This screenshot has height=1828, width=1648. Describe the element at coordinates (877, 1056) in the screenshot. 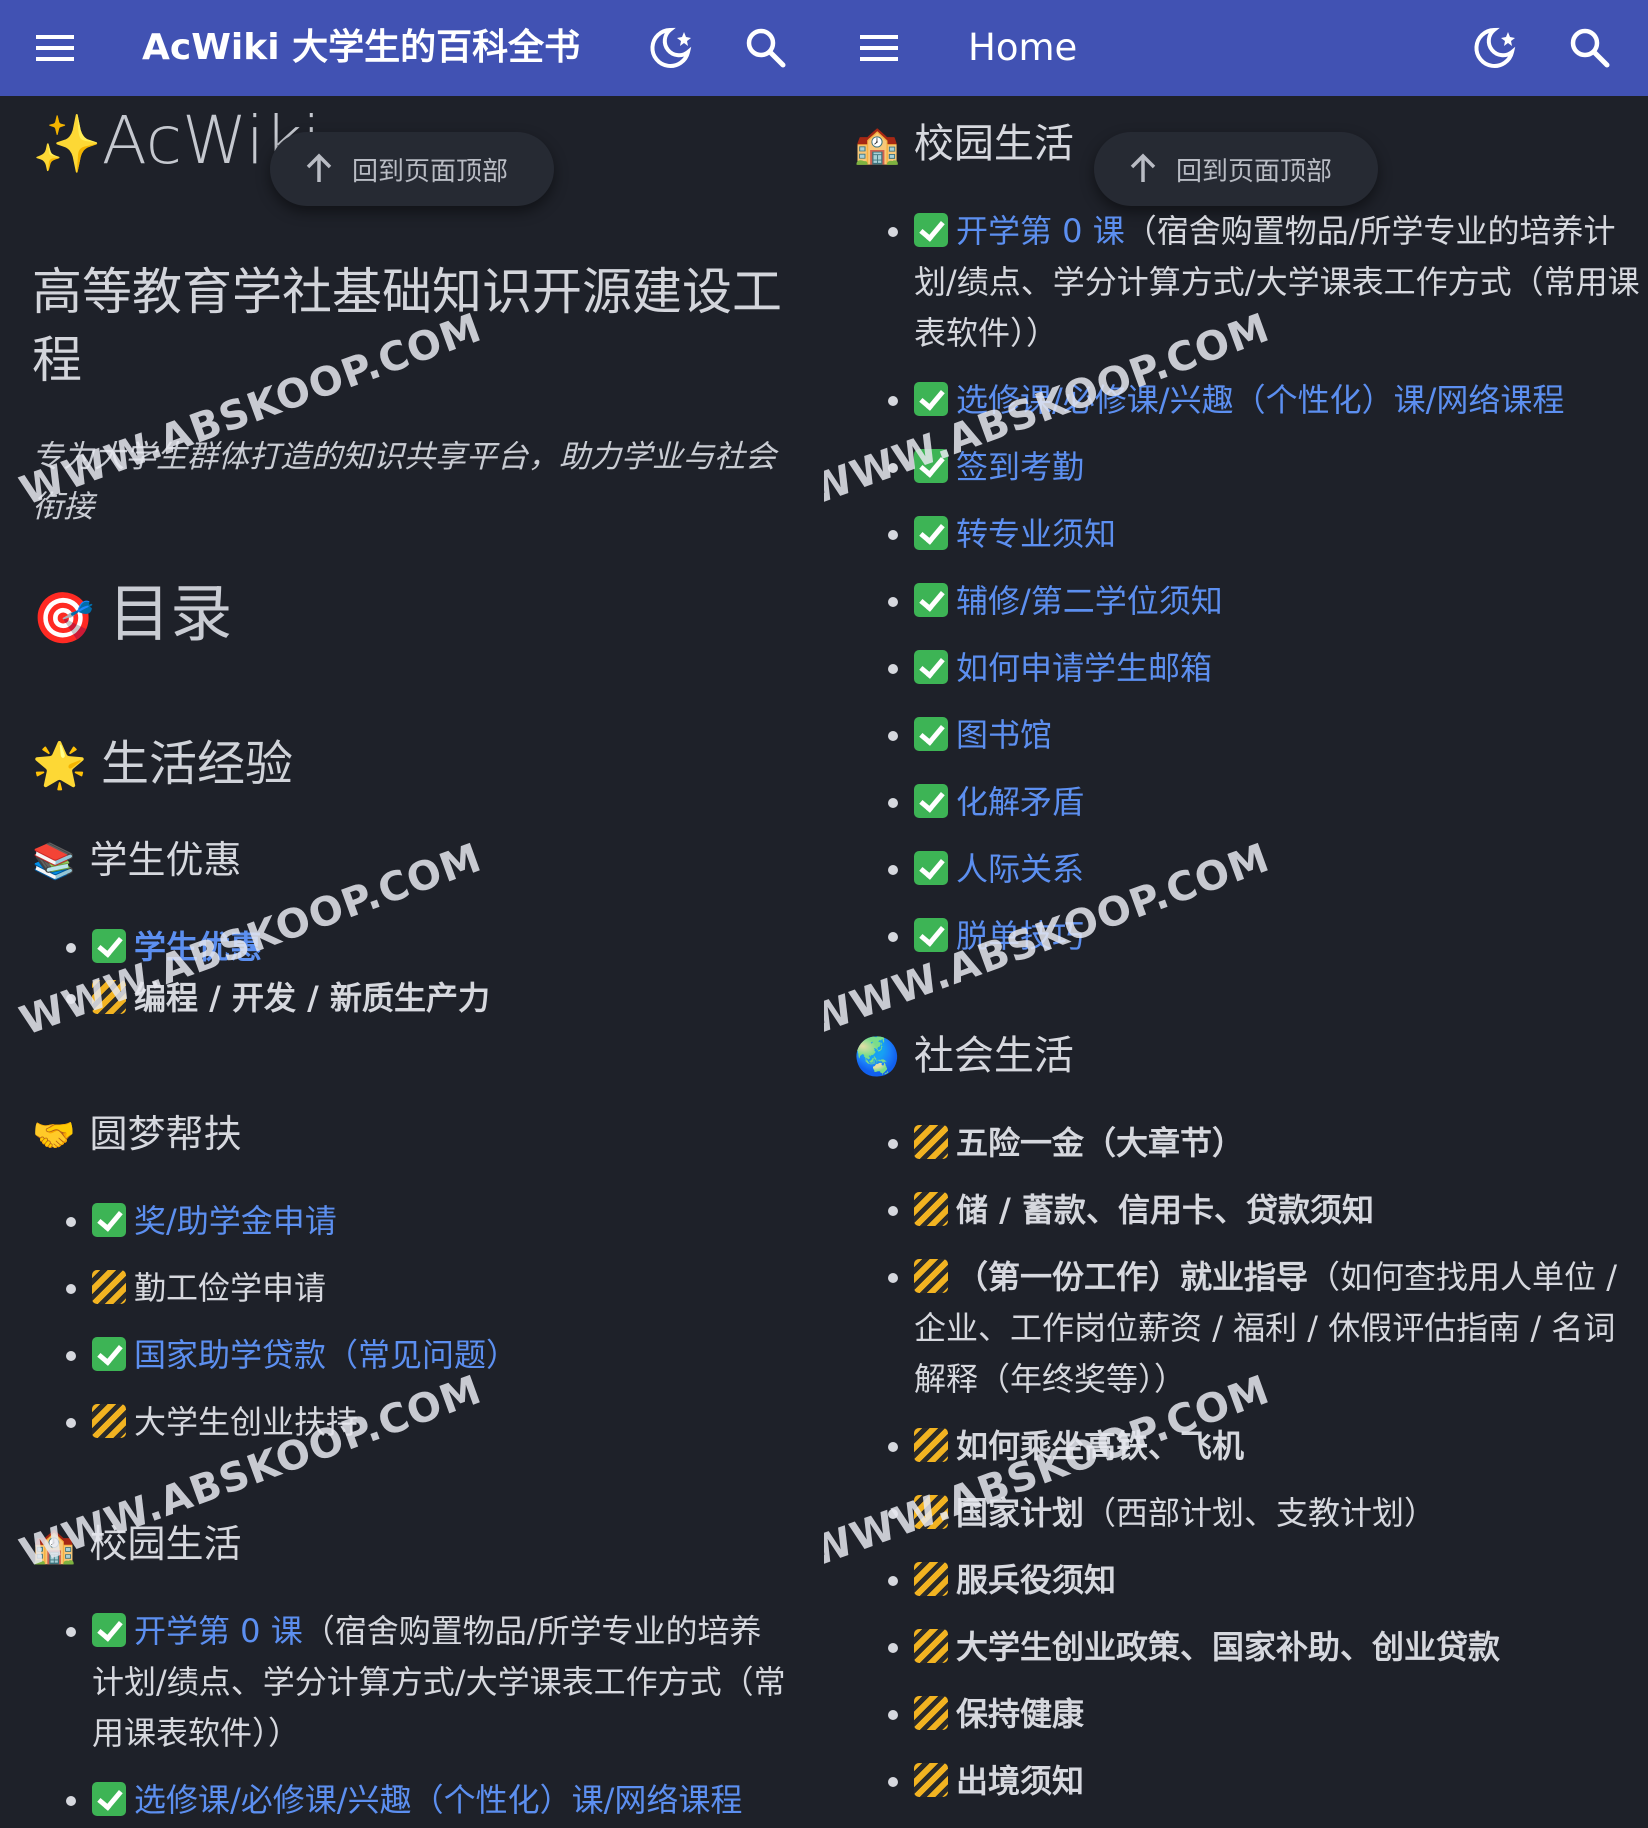

I see `globe-icon: 🌏` at that location.